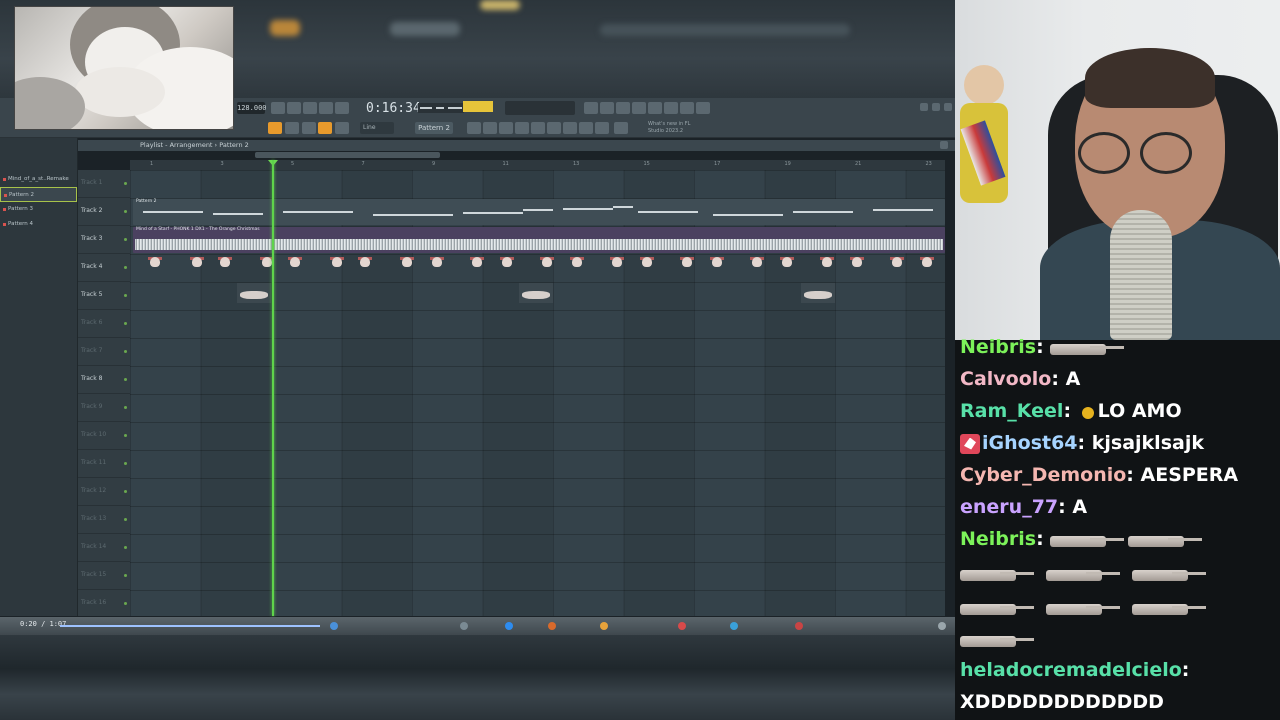 The width and height of the screenshot is (1280, 720). I want to click on loop-record-icon, so click(326, 108).